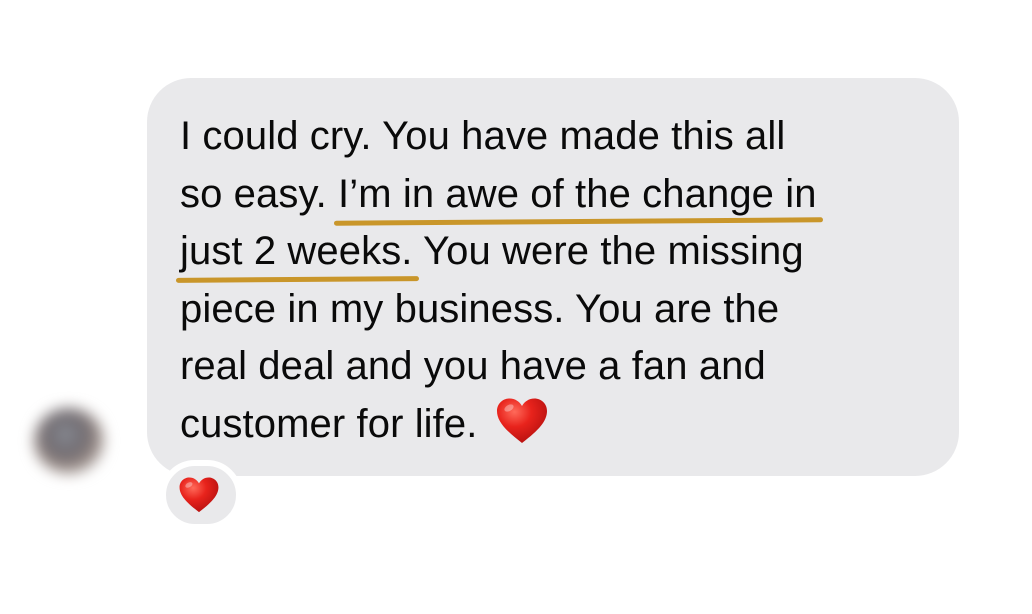  I want to click on message-line-4: piece in my business. You are the, so click(560, 310).